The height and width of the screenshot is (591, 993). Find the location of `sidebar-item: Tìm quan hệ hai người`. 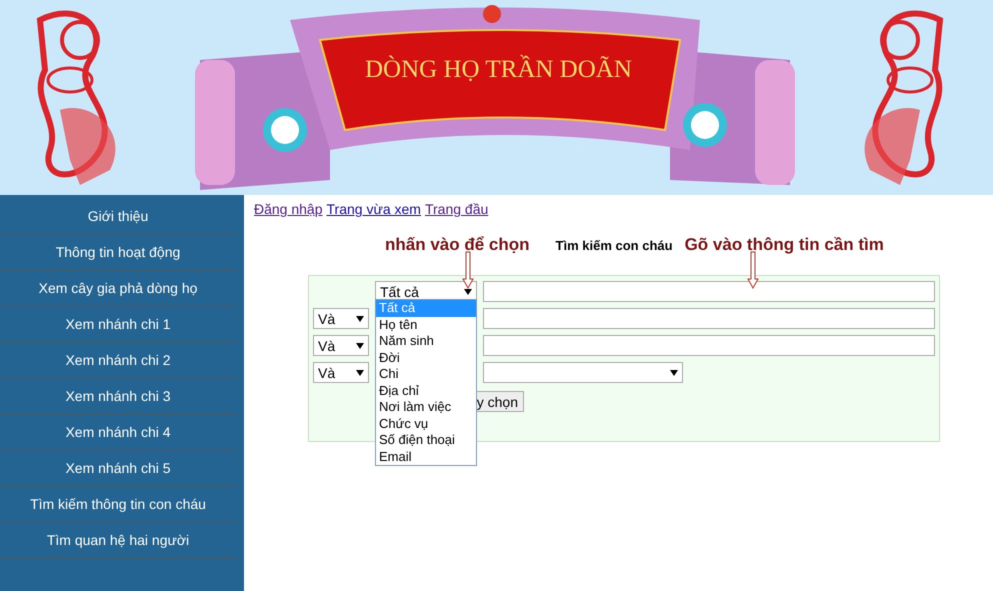

sidebar-item: Tìm quan hệ hai người is located at coordinates (118, 541).